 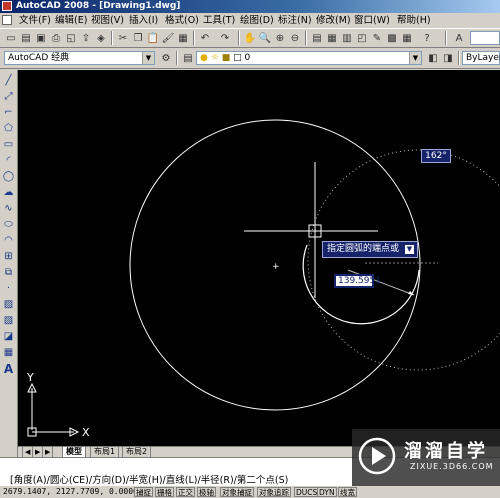 What do you see at coordinates (347, 38) in the screenshot?
I see `tool-palettes-icon: ▥` at bounding box center [347, 38].